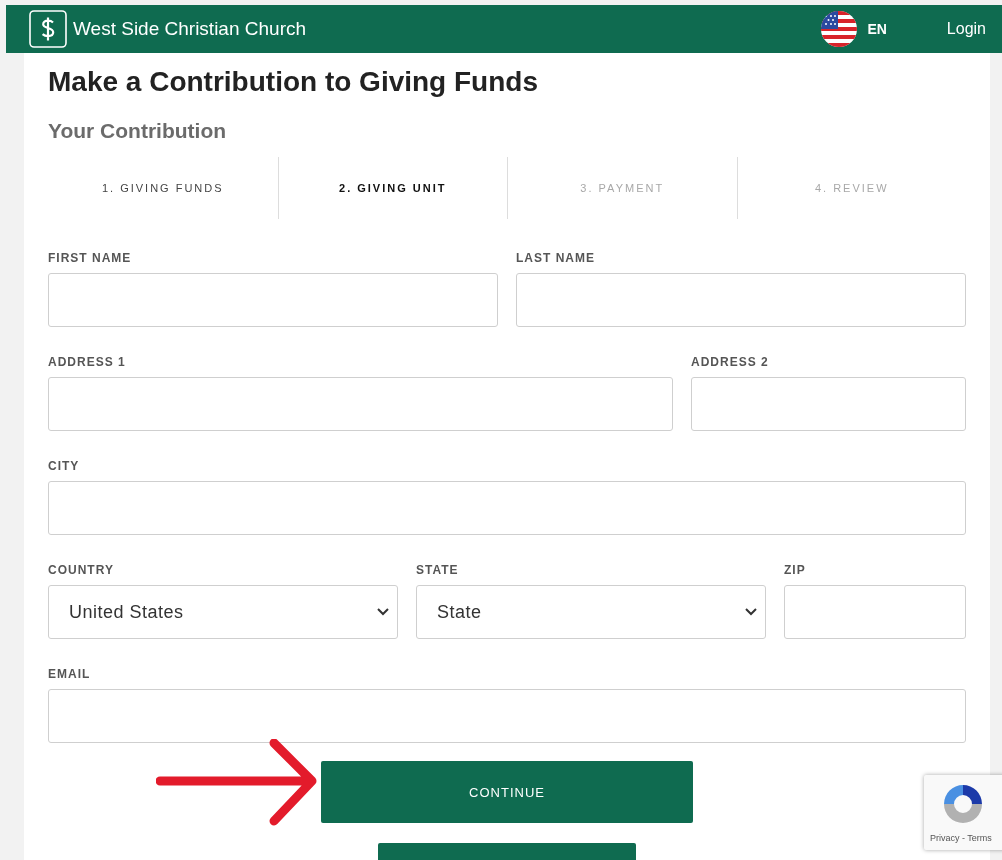  Describe the element at coordinates (877, 29) in the screenshot. I see `language-button: EN` at that location.